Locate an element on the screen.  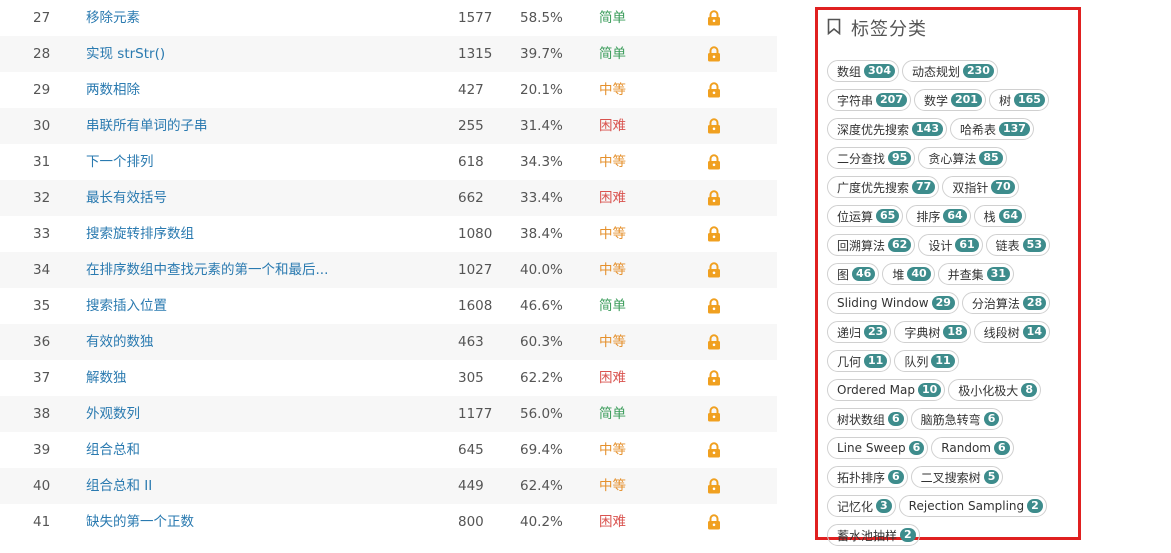
problem-title-link: 缺失的第一个正数 is located at coordinates (140, 522).